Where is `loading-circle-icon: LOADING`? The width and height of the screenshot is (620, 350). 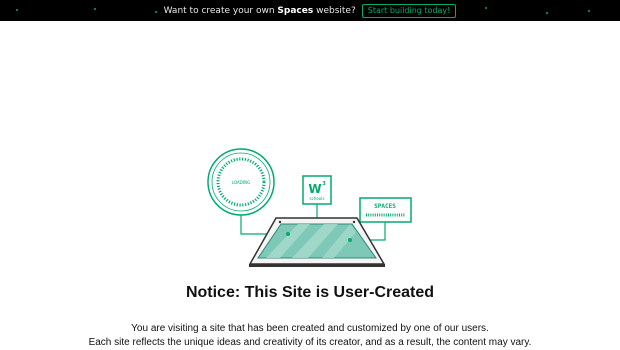
loading-circle-icon: LOADING is located at coordinates (241, 182).